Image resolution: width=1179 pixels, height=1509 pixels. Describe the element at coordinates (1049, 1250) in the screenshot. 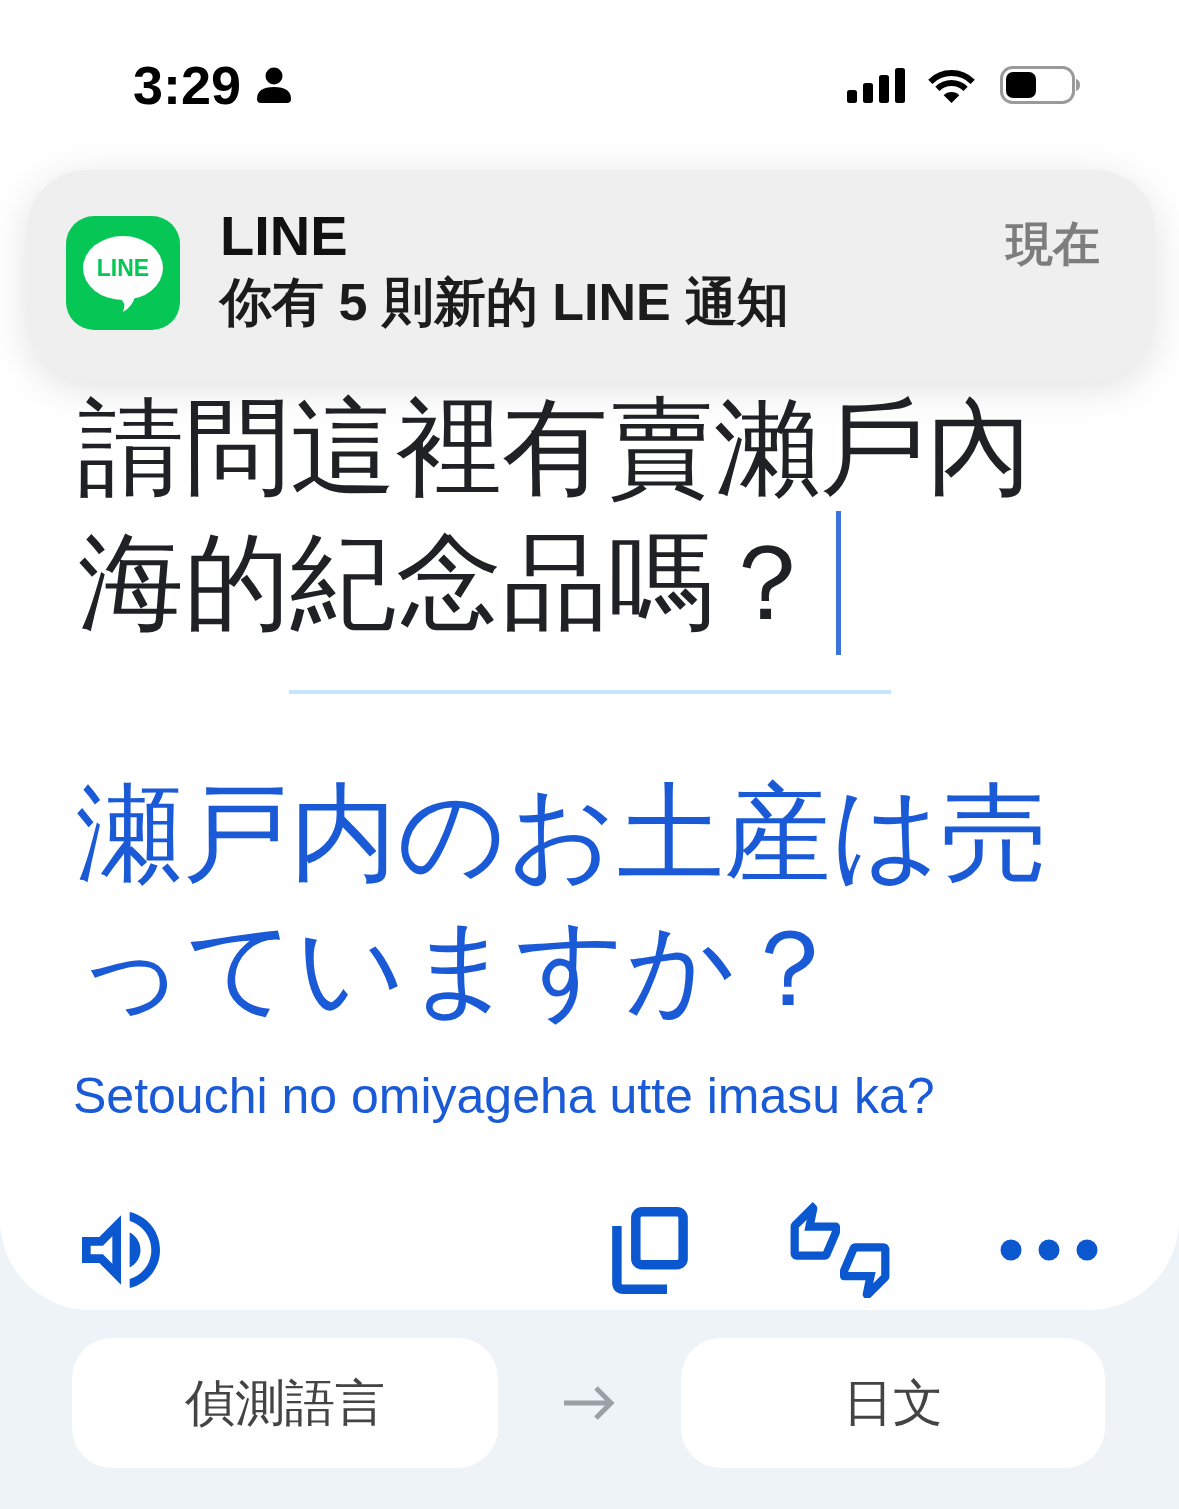

I see `more-icon` at that location.